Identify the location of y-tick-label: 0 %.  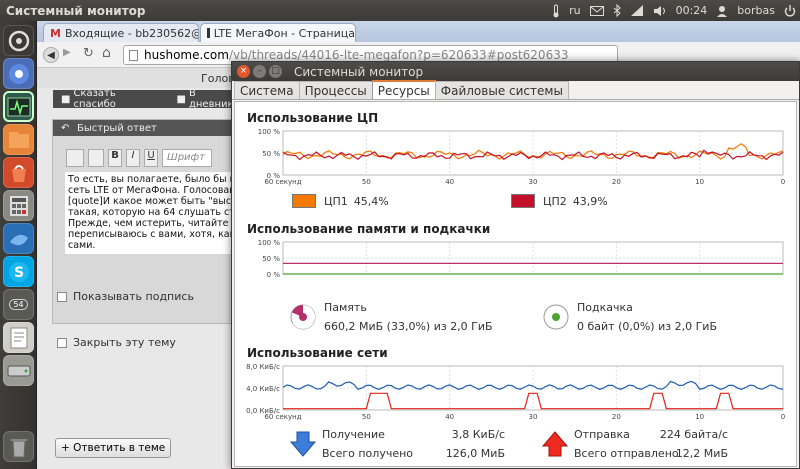
(274, 275).